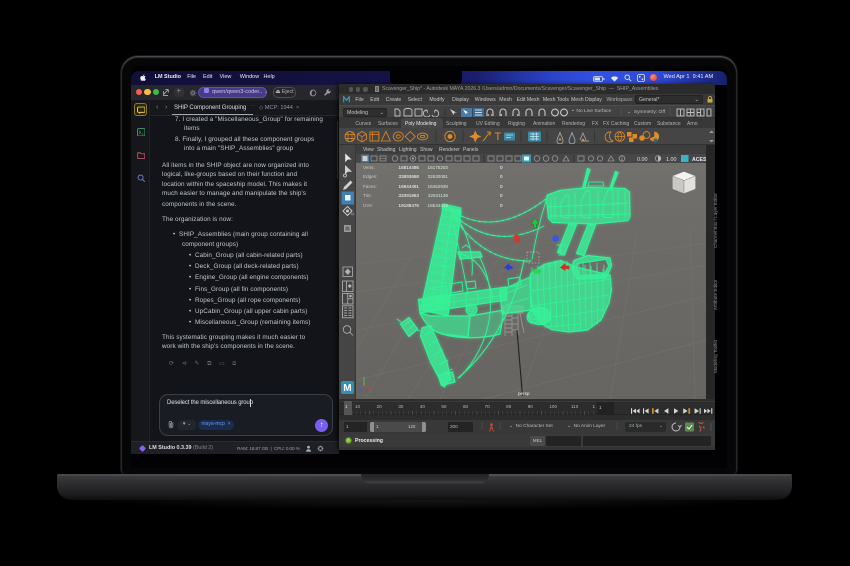 The width and height of the screenshot is (850, 566). Describe the element at coordinates (498, 137) in the screenshot. I see `svg-text: T` at that location.